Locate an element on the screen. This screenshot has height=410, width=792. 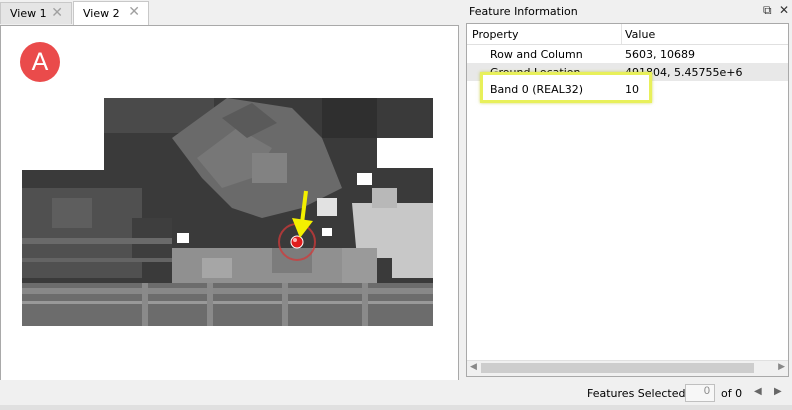
column-header-value: Value is located at coordinates (640, 34).